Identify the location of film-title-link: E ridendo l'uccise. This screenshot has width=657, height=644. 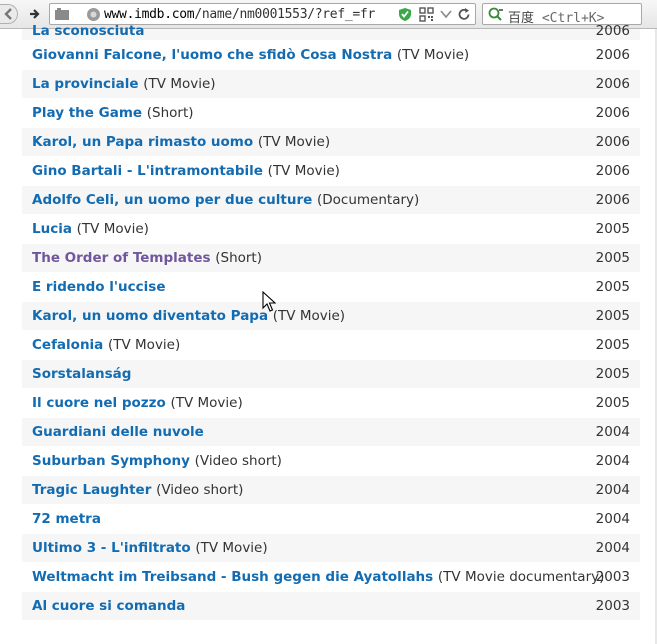
(98, 287).